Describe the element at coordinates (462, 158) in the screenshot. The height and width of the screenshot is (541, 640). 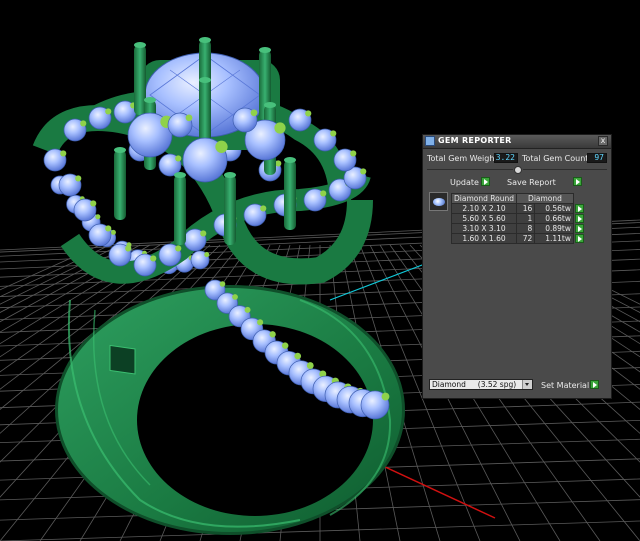
I see `total-gem-weight-label: Total Gem Weight` at that location.